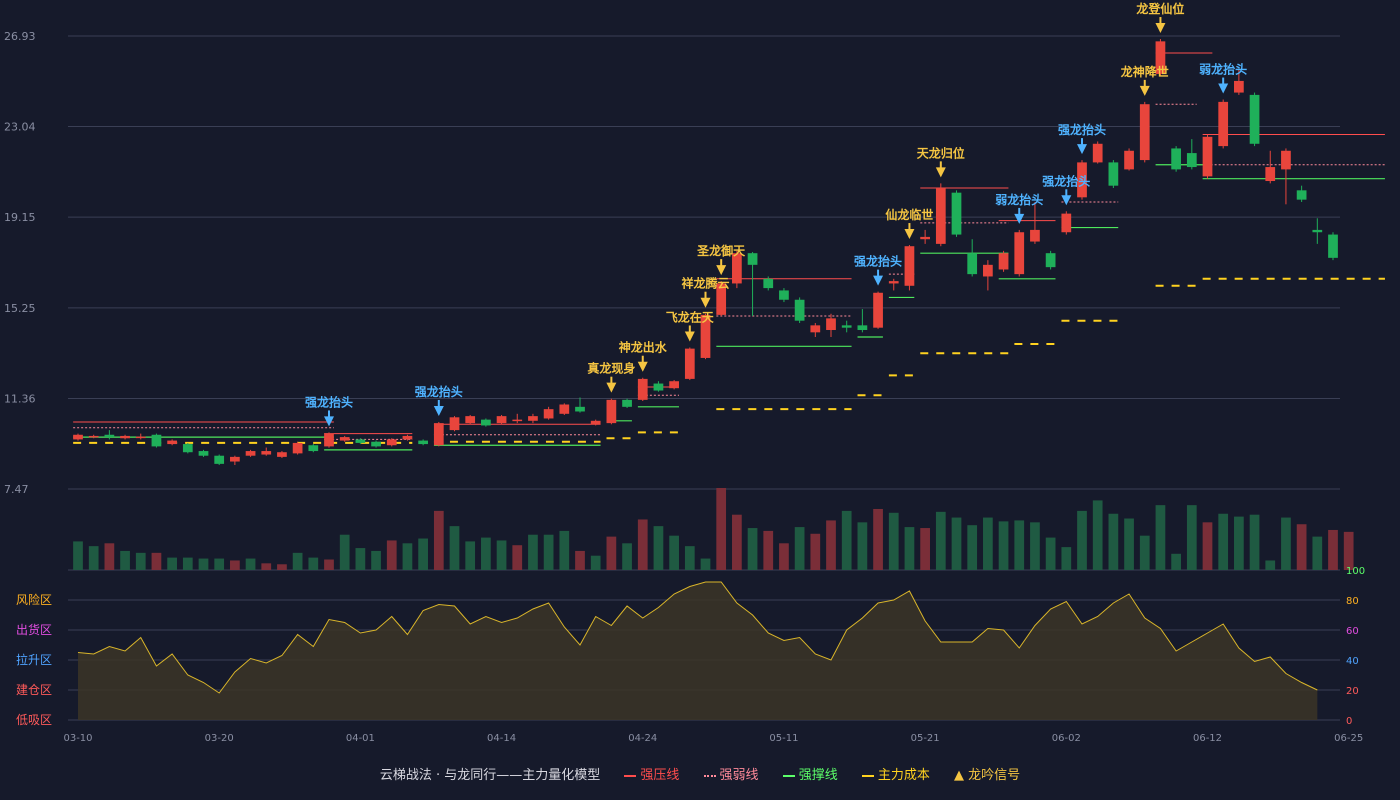 Image resolution: width=1400 pixels, height=800 pixels. I want to click on price-tick-label: 19.15, so click(20, 217).